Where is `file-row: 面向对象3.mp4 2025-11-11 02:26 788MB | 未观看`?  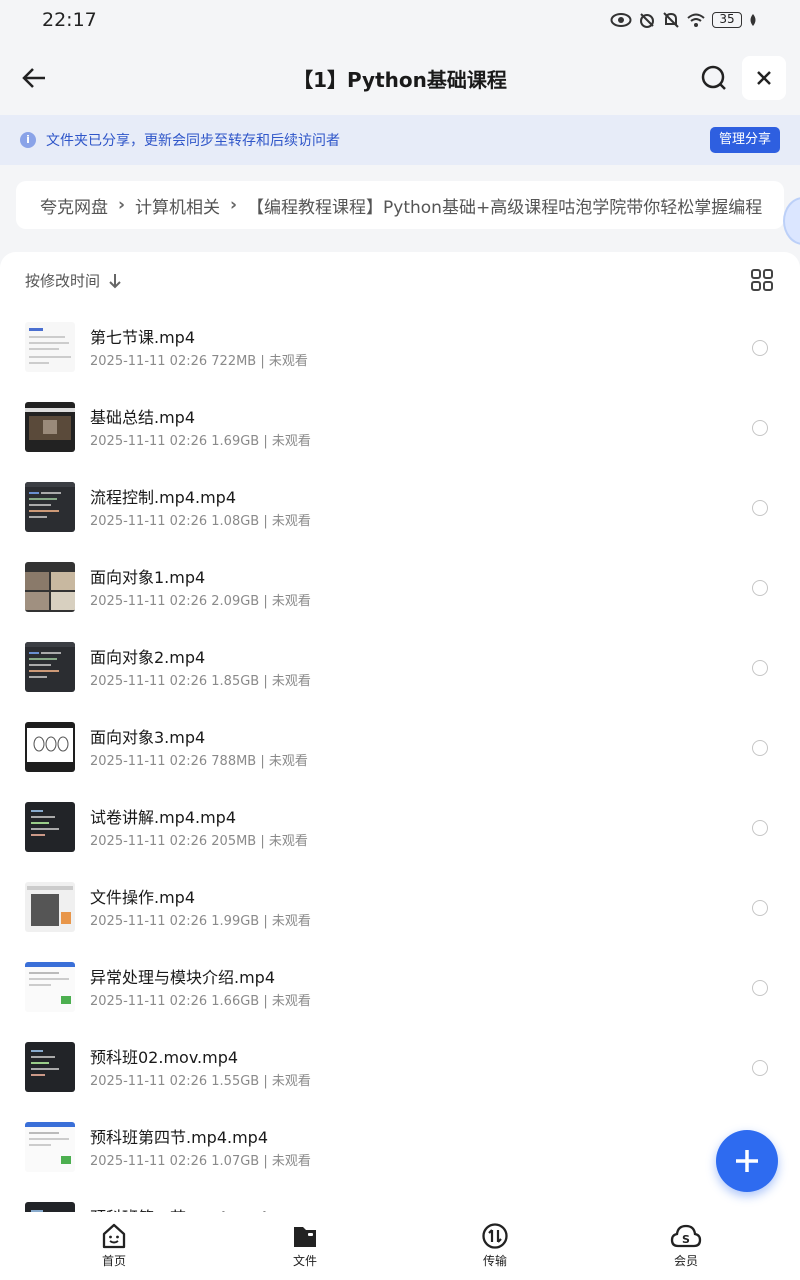
file-row: 面向对象3.mp4 2025-11-11 02:26 788MB | 未观看 is located at coordinates (400, 748).